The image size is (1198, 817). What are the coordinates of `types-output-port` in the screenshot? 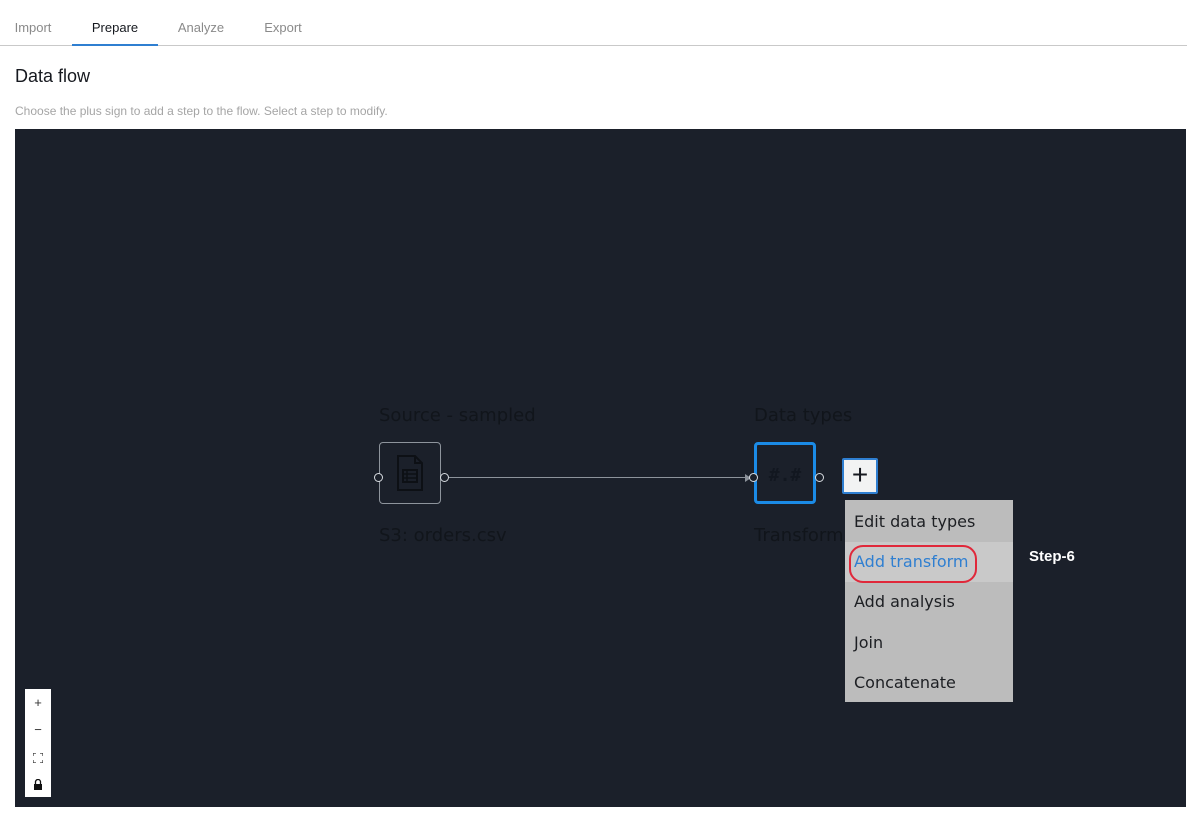 It's located at (819, 477).